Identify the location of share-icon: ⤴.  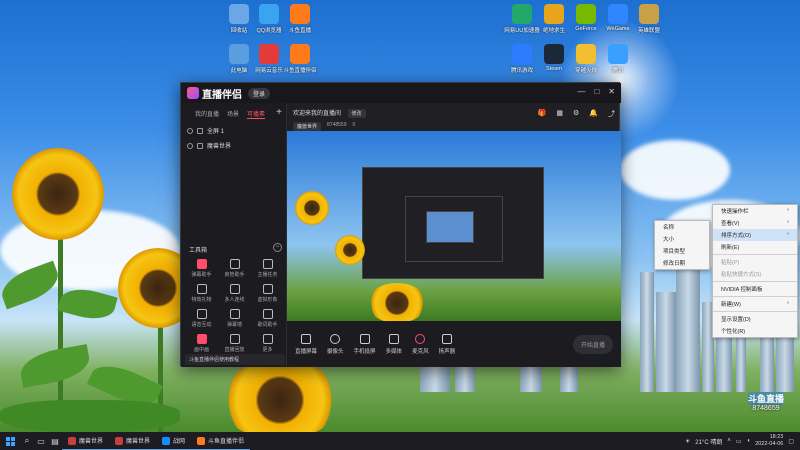
(611, 114).